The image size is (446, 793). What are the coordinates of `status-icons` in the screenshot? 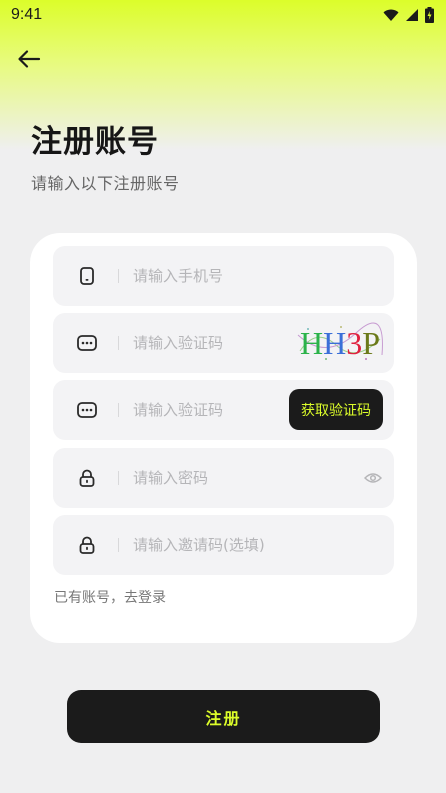 It's located at (408, 15).